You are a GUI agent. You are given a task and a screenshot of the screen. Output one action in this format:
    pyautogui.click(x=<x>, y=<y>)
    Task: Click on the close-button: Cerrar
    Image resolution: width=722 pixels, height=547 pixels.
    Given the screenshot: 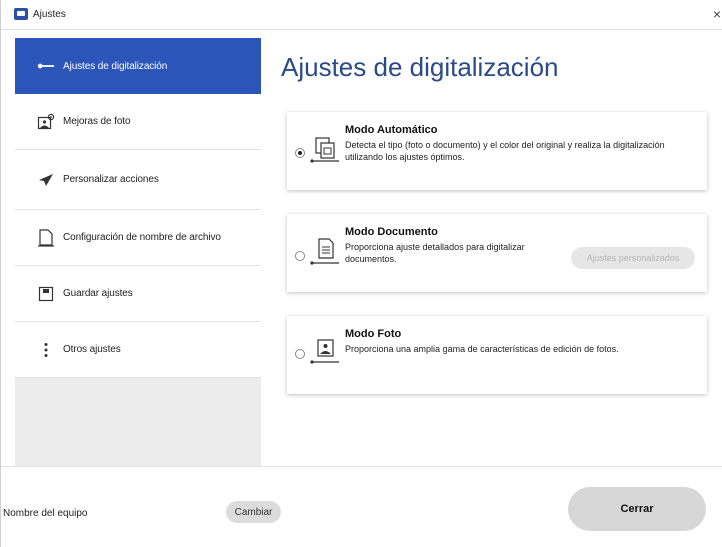 What is the action you would take?
    pyautogui.click(x=637, y=509)
    